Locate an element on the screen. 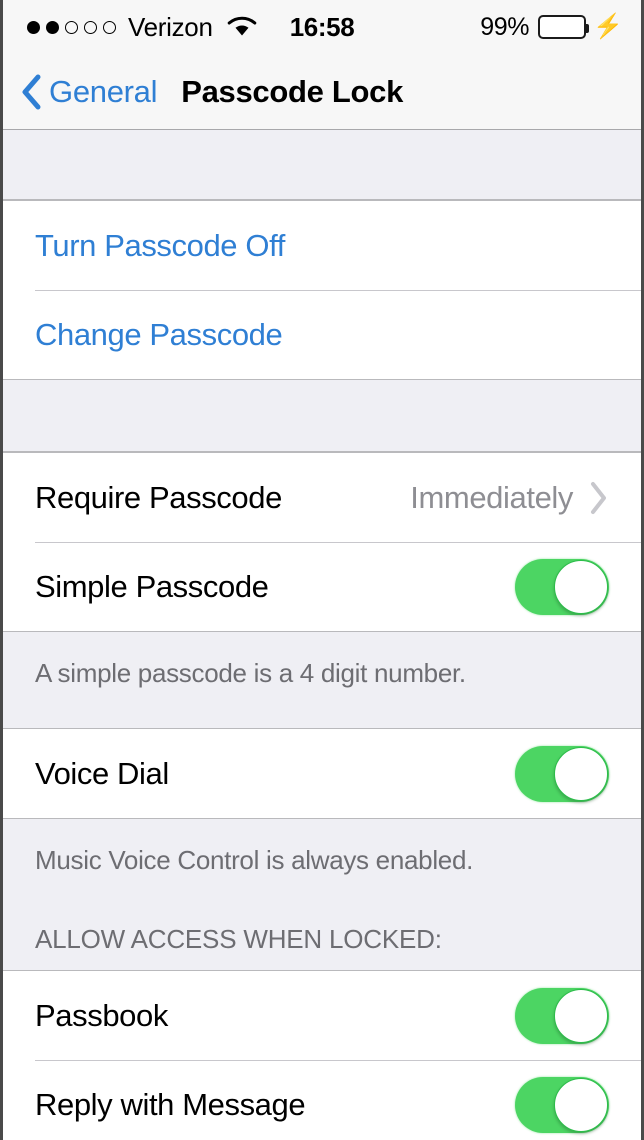 This screenshot has height=1140, width=644. status-bar-right: 99% ⚡ is located at coordinates (551, 27).